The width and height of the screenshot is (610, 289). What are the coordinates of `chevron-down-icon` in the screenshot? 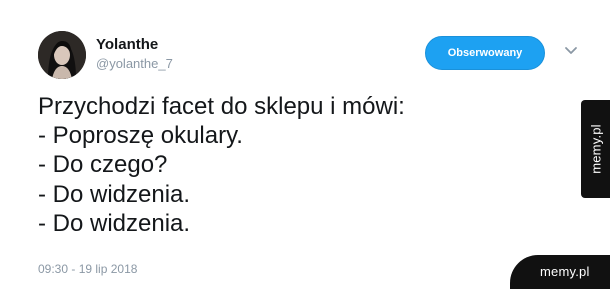 It's located at (571, 50).